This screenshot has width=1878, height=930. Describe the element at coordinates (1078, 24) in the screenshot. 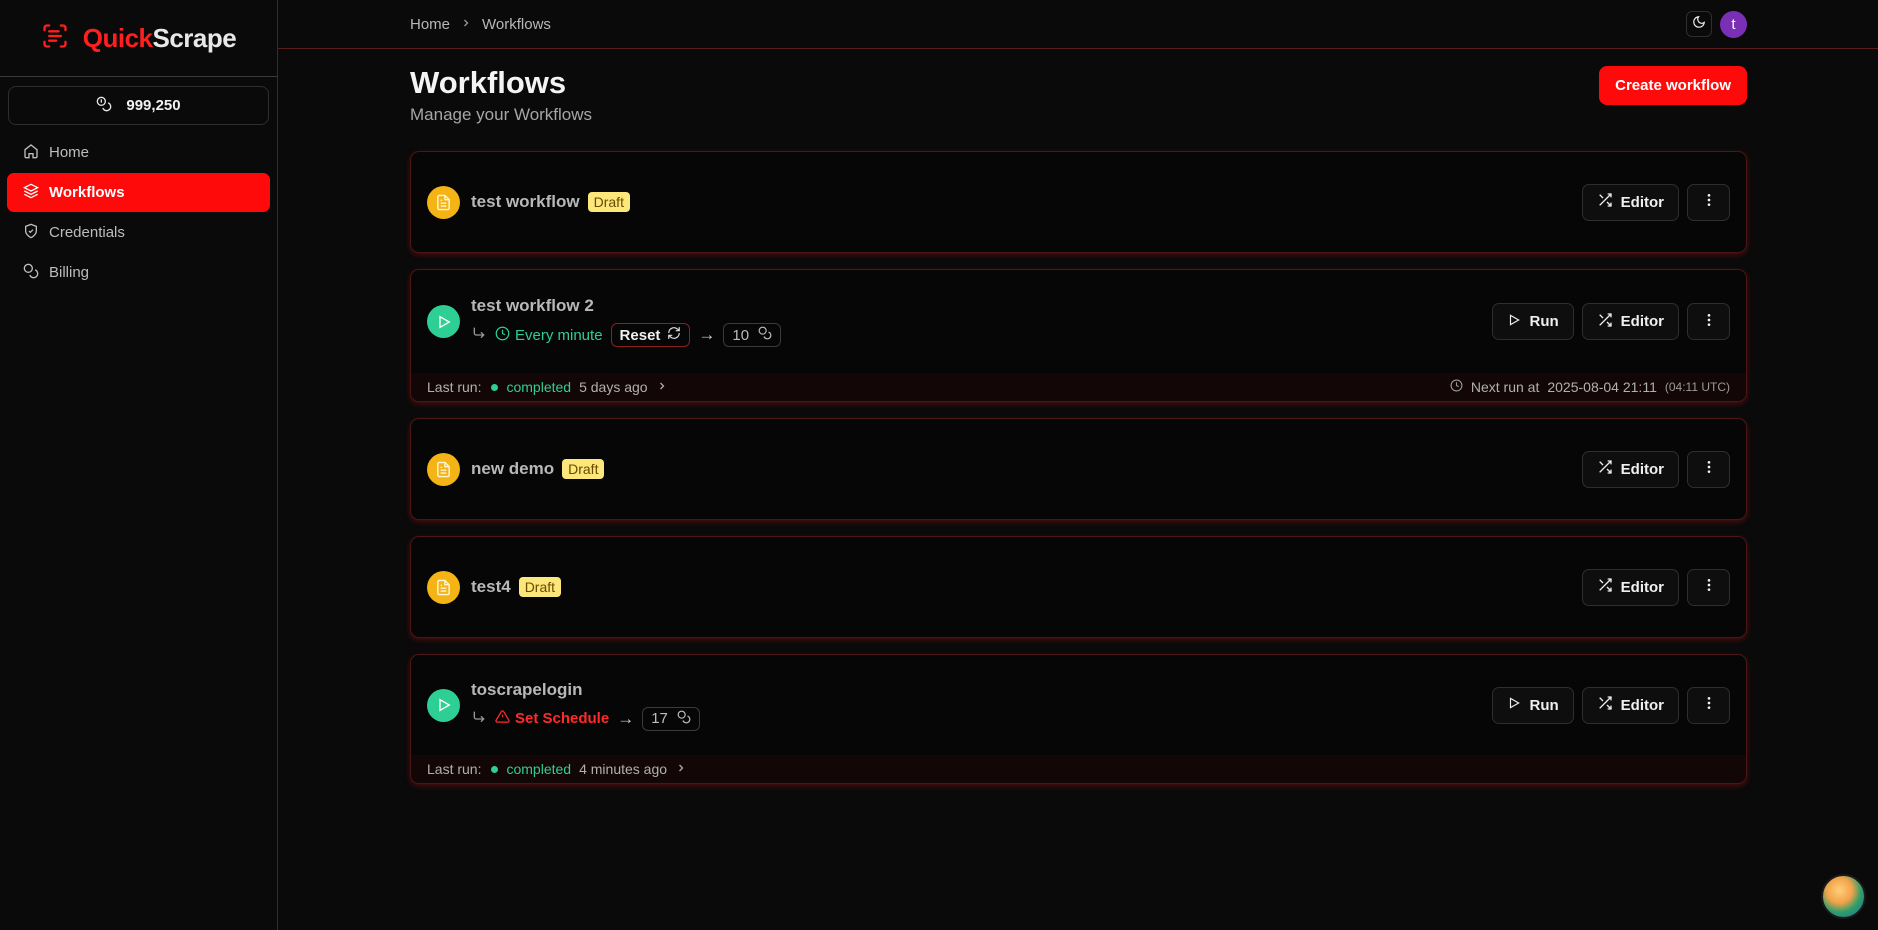

I see `topbar: Home Workflows t` at that location.